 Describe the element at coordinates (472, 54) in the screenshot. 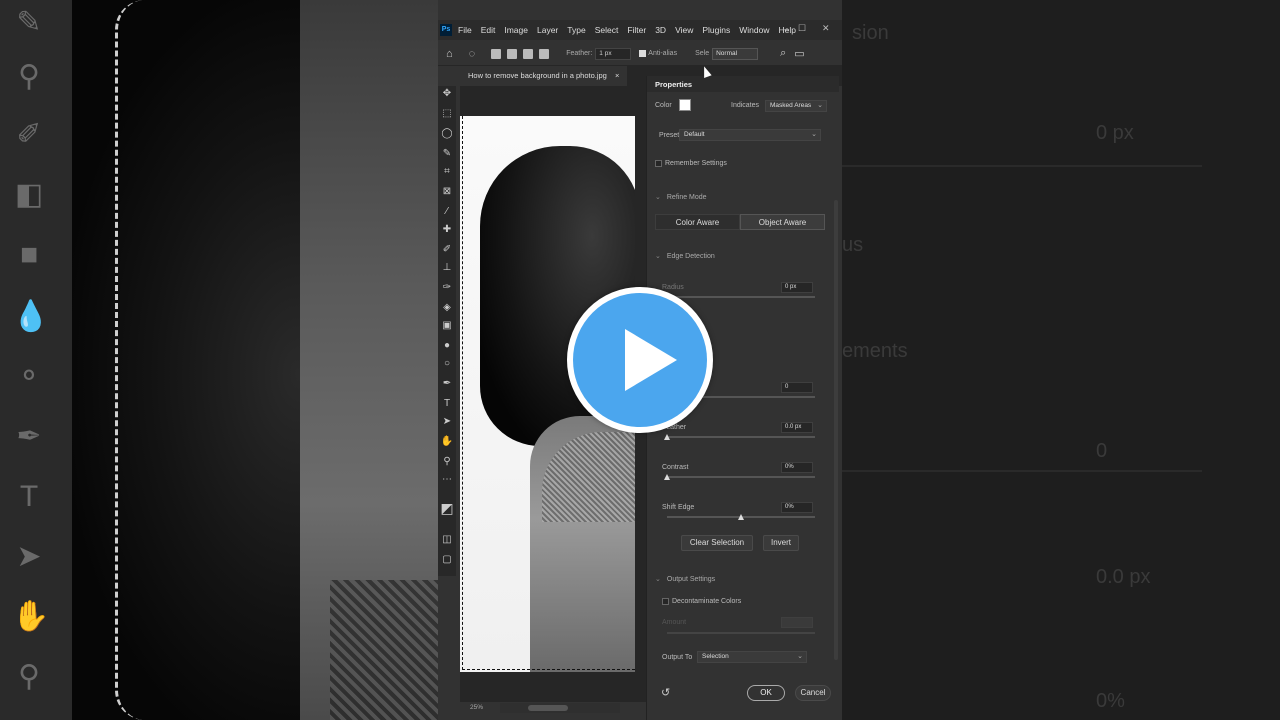

I see `lasso-icon: ◌` at that location.